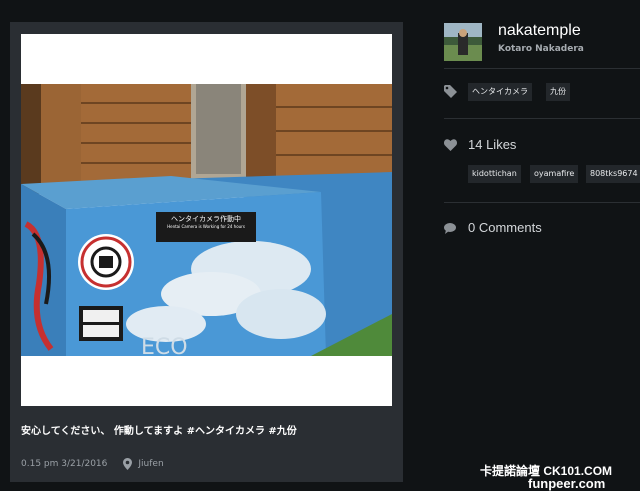 This screenshot has height=491, width=640. Describe the element at coordinates (613, 174) in the screenshot. I see `liker-chip: 808tks9674` at that location.